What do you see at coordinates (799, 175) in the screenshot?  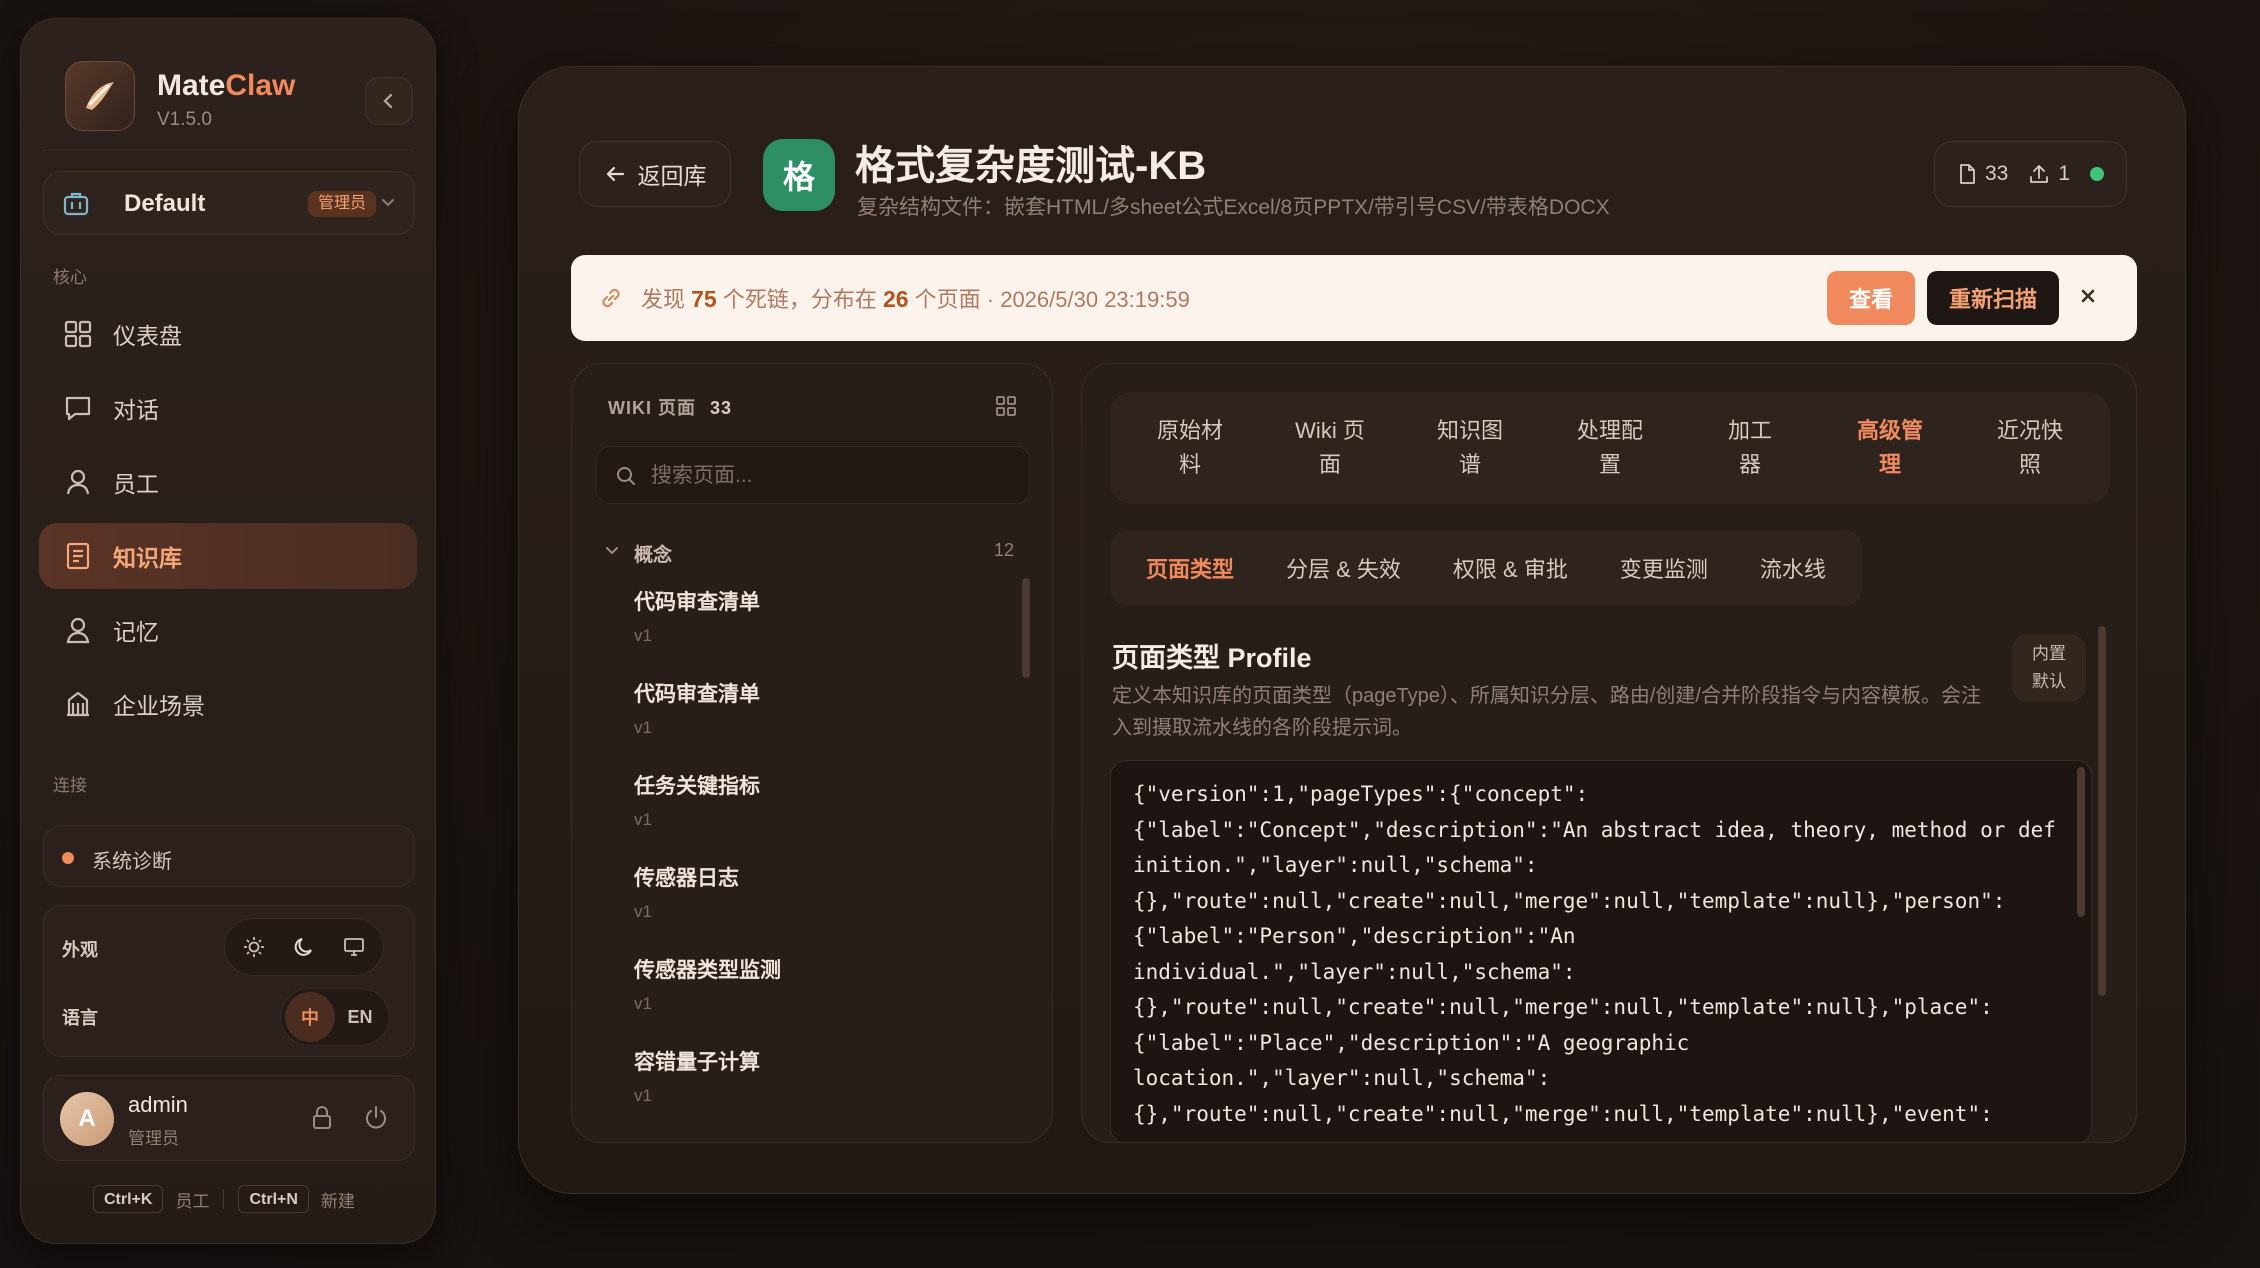 I see `kb-avatar: 格` at bounding box center [799, 175].